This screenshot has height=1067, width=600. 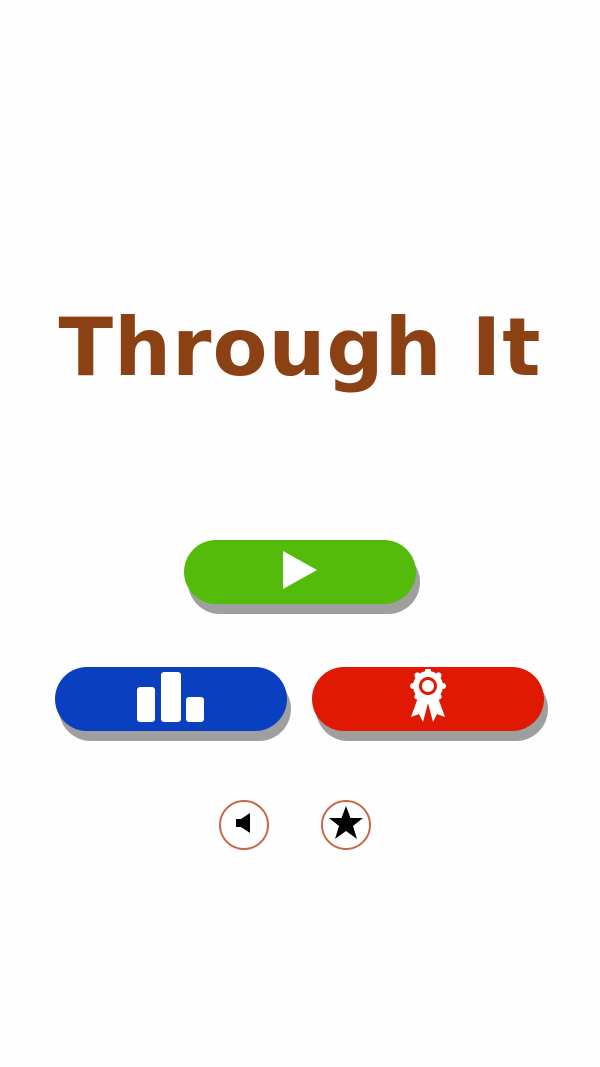 I want to click on sound-toggle-button, so click(x=244, y=825).